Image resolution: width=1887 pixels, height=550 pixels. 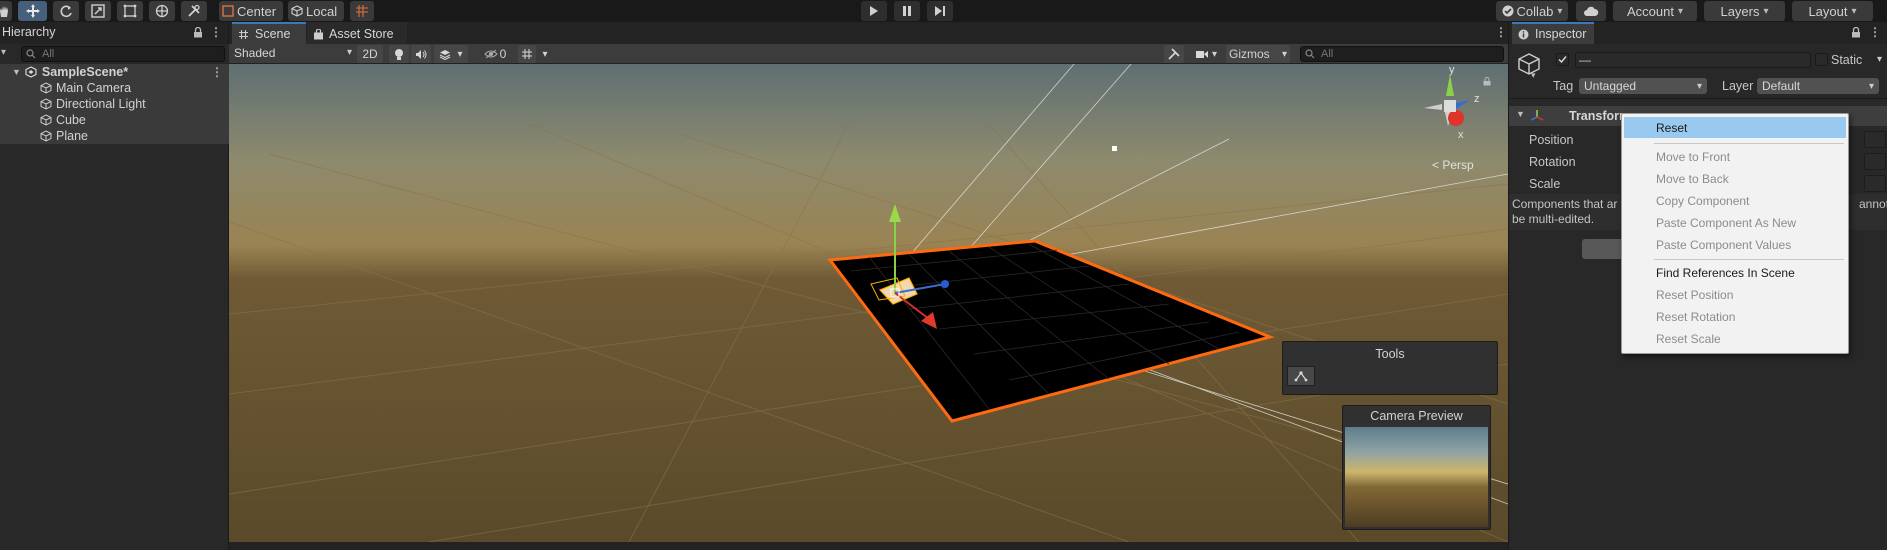 What do you see at coordinates (32, 11) in the screenshot?
I see `move-tool-button` at bounding box center [32, 11].